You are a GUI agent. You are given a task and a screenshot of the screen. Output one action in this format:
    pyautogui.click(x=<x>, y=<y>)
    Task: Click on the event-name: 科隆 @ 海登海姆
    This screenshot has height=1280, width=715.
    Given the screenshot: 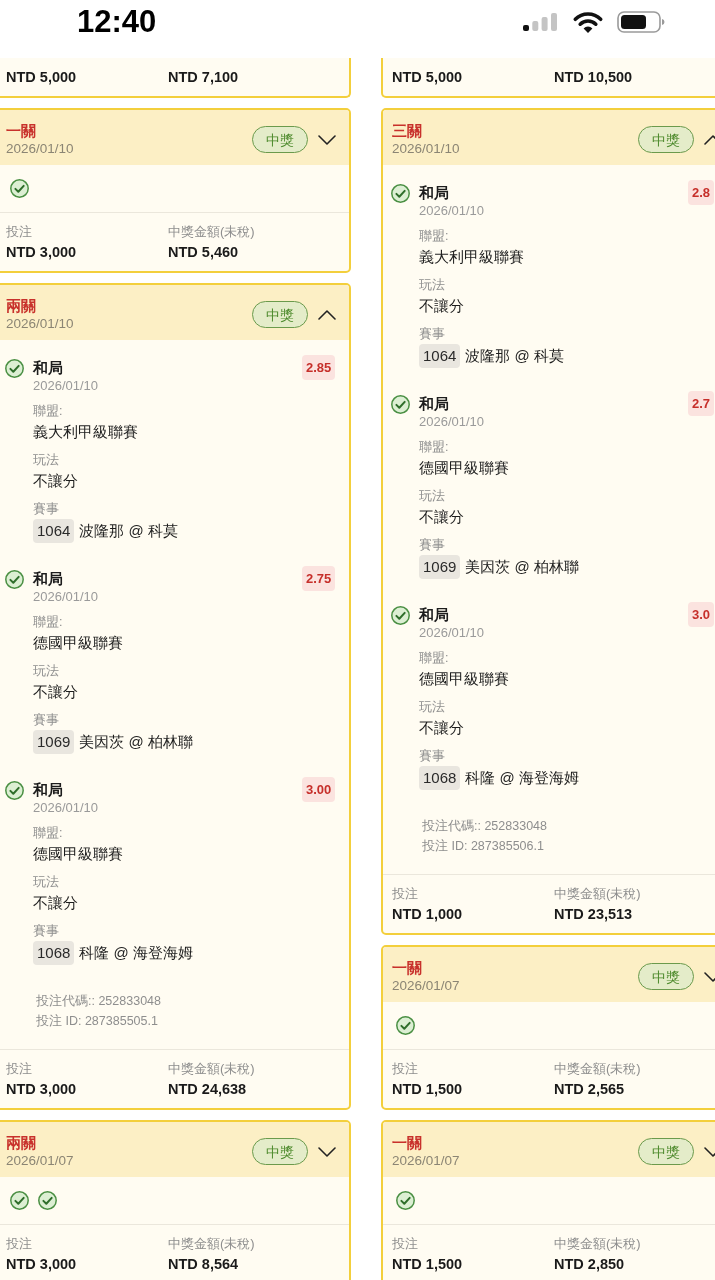 What is the action you would take?
    pyautogui.click(x=522, y=778)
    